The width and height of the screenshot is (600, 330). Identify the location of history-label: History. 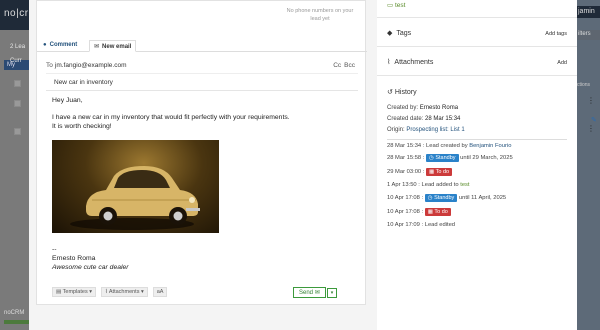
(405, 92).